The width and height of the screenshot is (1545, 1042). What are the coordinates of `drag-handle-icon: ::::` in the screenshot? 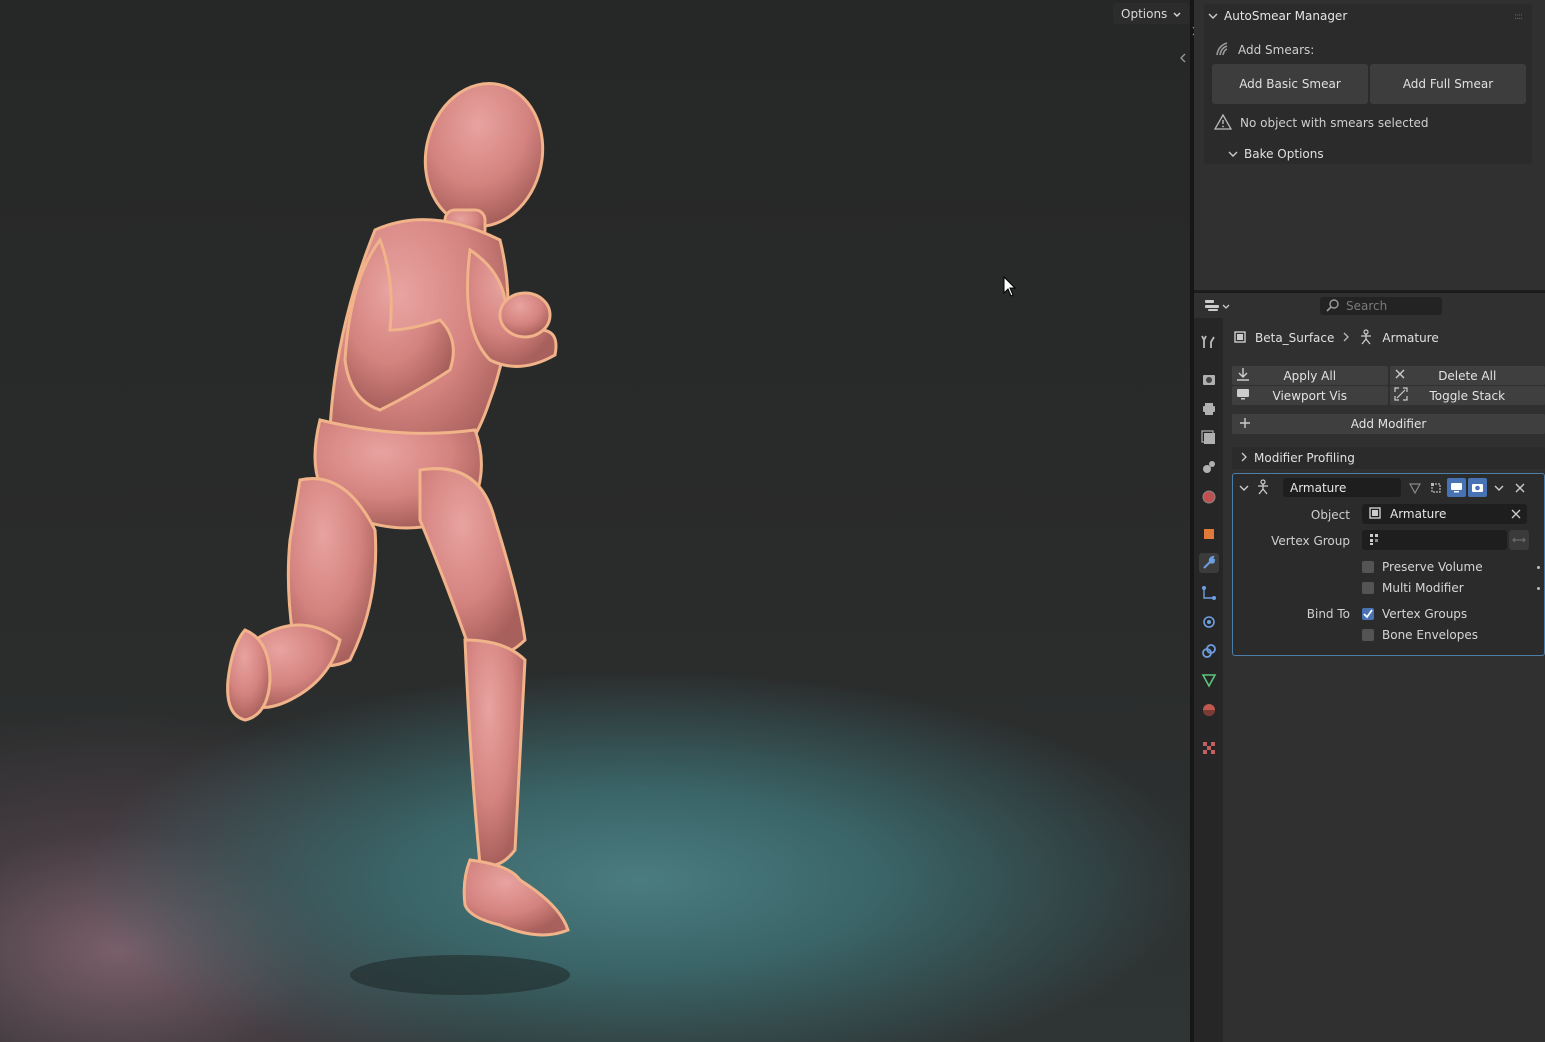 It's located at (1518, 17).